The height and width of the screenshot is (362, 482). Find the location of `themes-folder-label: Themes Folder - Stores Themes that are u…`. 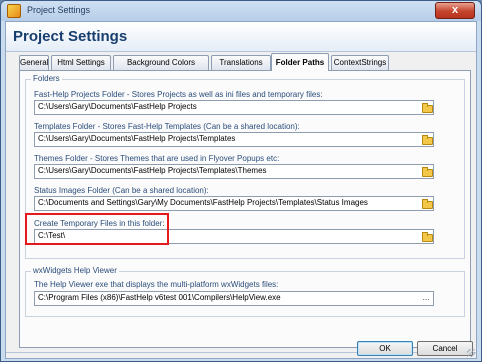

themes-folder-label: Themes Folder - Stores Themes that are u… is located at coordinates (157, 158).